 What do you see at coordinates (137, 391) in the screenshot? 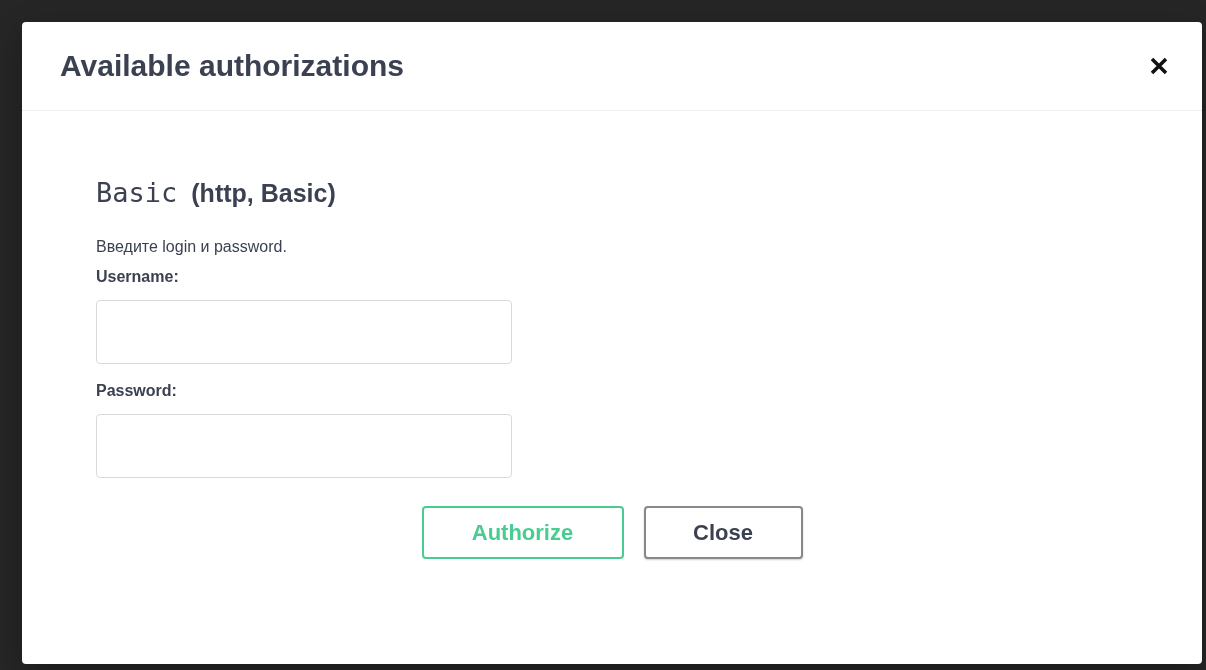
I see `field-label: Password:` at bounding box center [137, 391].